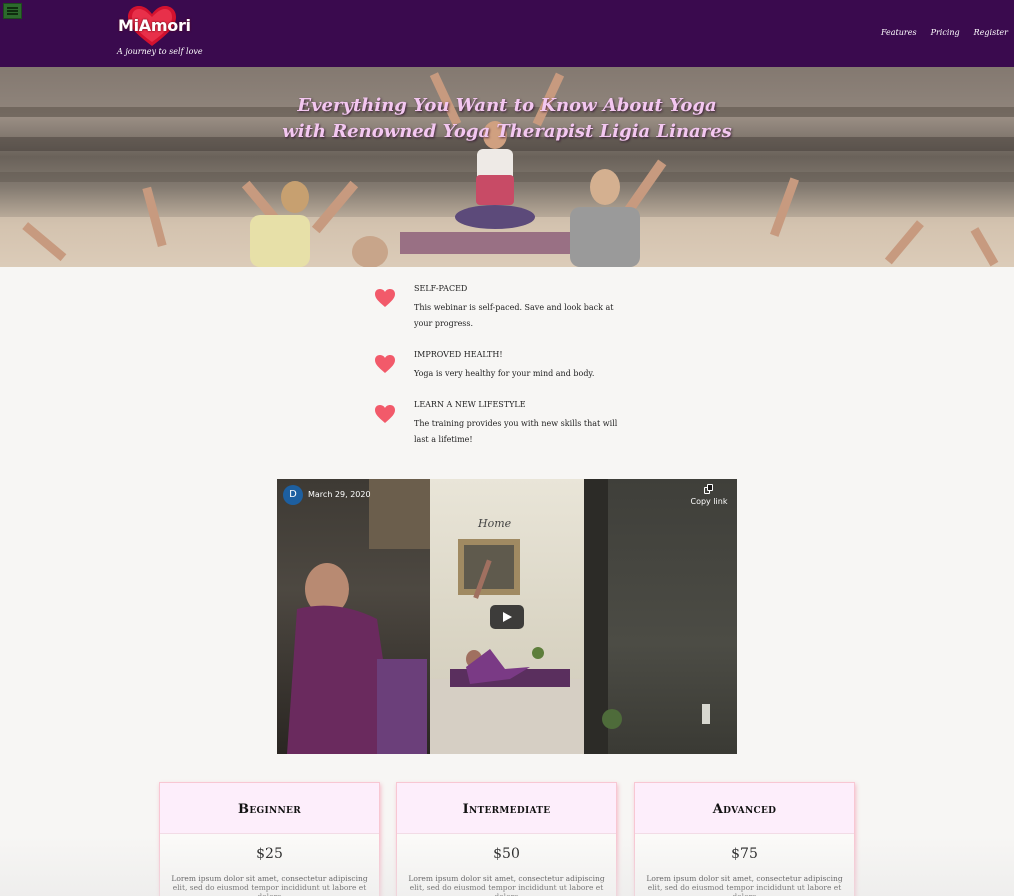 The width and height of the screenshot is (1014, 896). I want to click on feature-title: IMPROVED HEALTH!, so click(458, 354).